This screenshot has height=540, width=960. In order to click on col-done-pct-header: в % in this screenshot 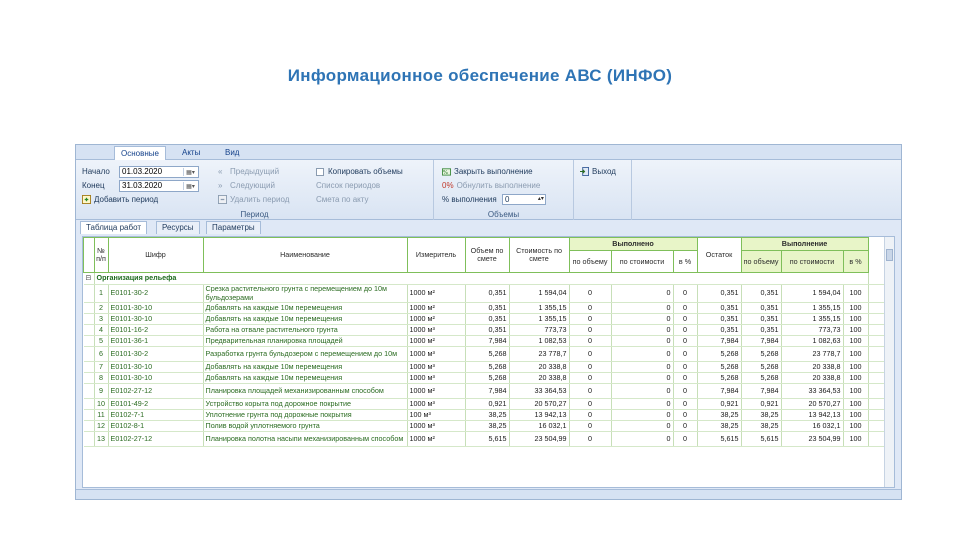, I will do `click(685, 261)`.